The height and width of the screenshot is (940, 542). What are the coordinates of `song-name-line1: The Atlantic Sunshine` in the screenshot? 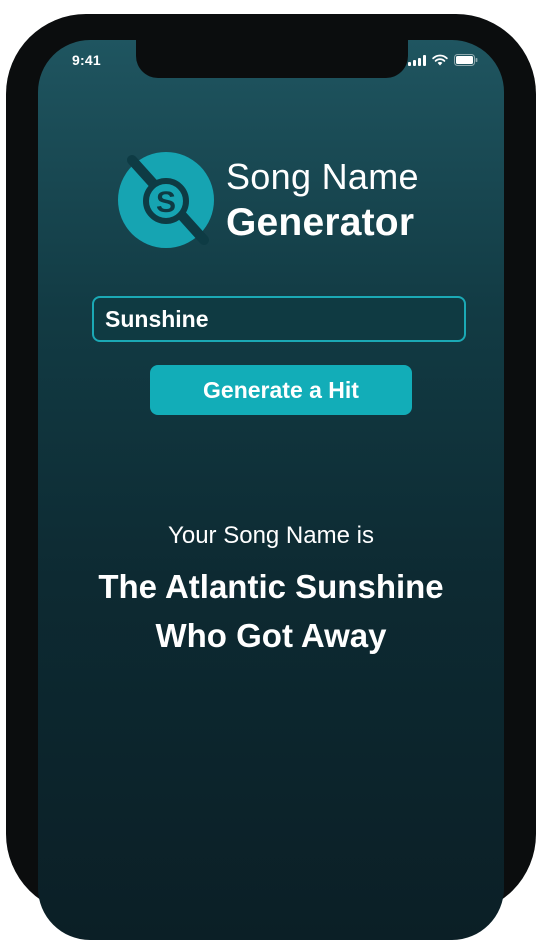 It's located at (271, 586).